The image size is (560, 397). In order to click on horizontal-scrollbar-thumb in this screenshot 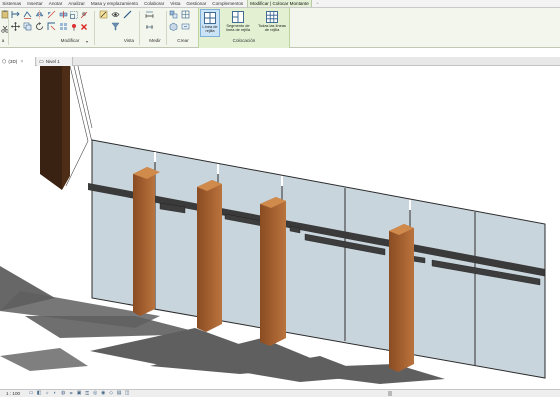, I will do `click(390, 393)`.